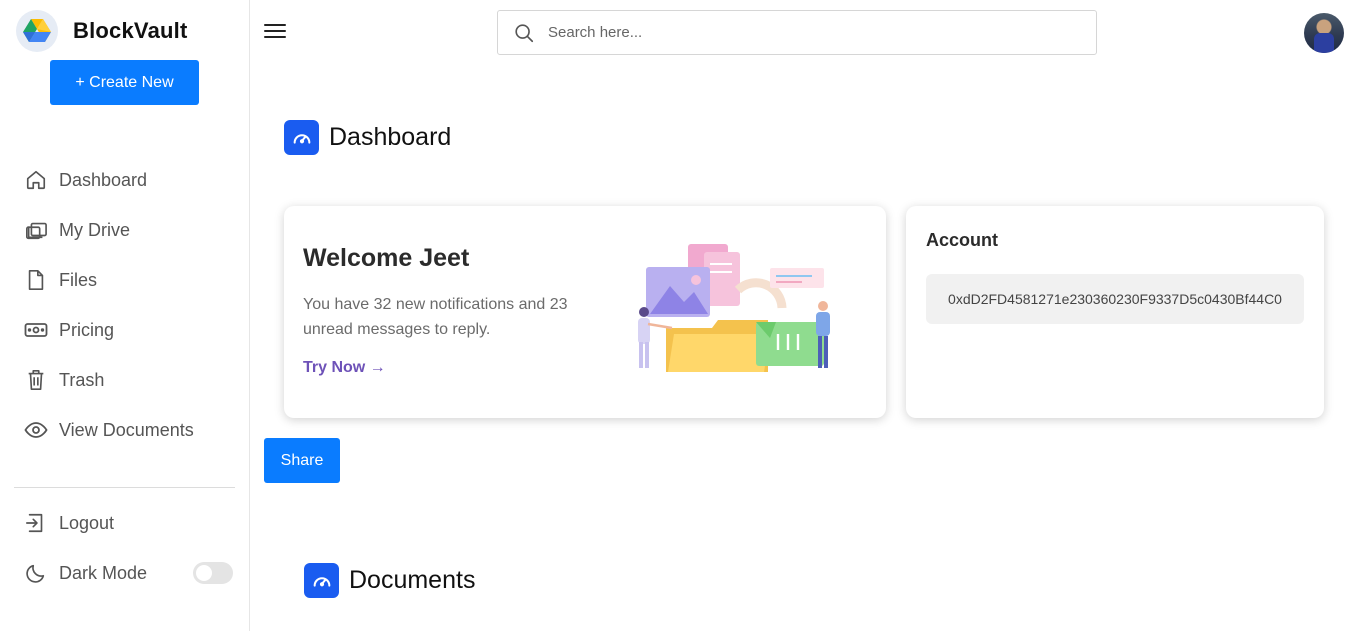 This screenshot has height=631, width=1356. I want to click on brand: BlockVault, so click(101, 31).